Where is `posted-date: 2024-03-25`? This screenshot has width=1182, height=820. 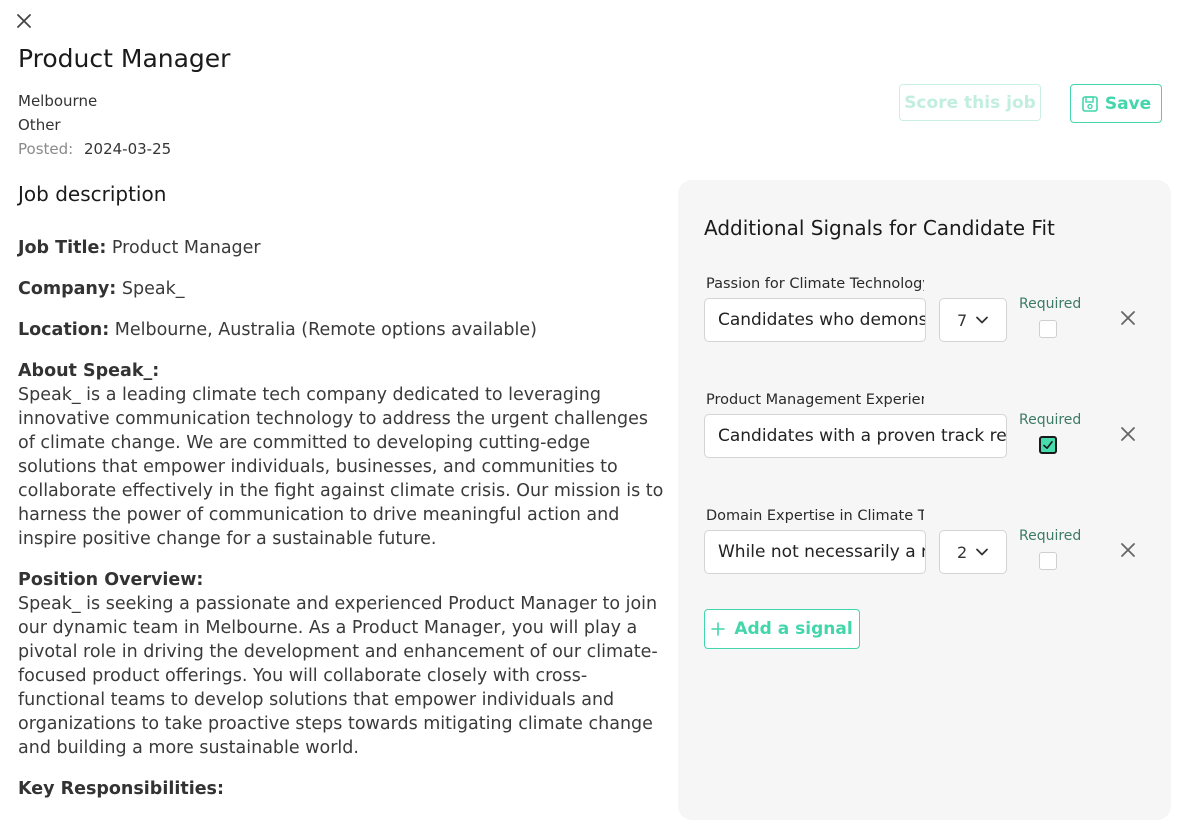 posted-date: 2024-03-25 is located at coordinates (127, 149).